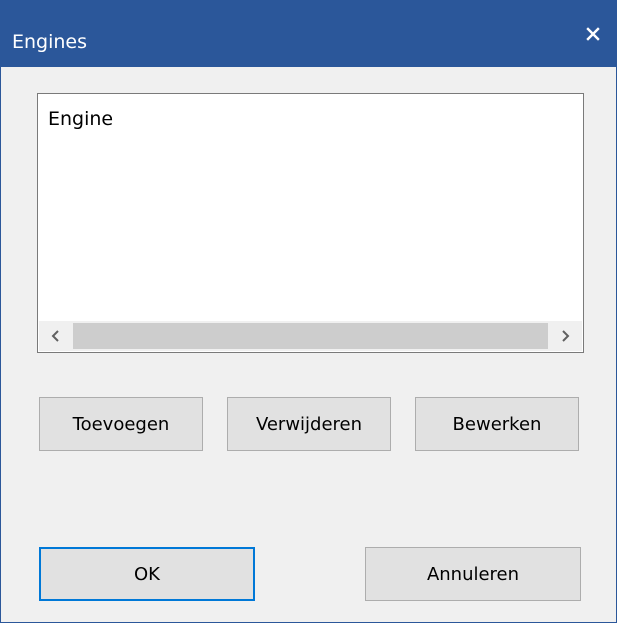 The image size is (617, 623). I want to click on title-bar: Engines, so click(308, 34).